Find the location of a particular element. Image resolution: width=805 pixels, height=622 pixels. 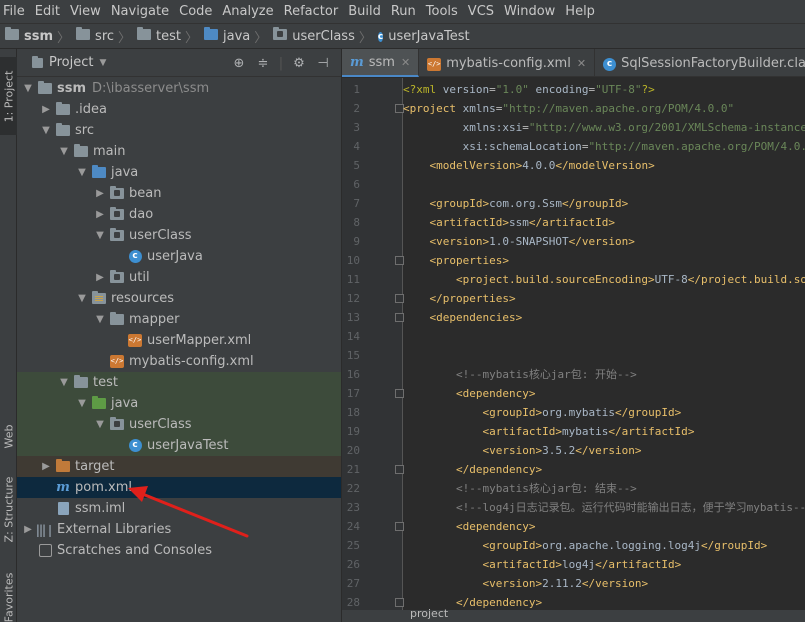

menu-item-navigate: Navigate is located at coordinates (140, 12).